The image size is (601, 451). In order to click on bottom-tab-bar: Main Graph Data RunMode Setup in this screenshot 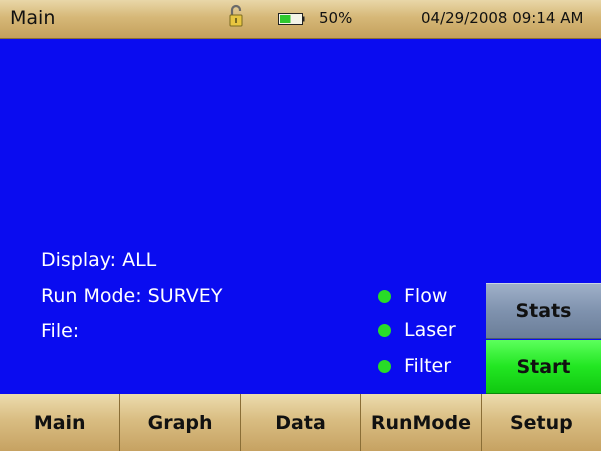, I will do `click(300, 422)`.